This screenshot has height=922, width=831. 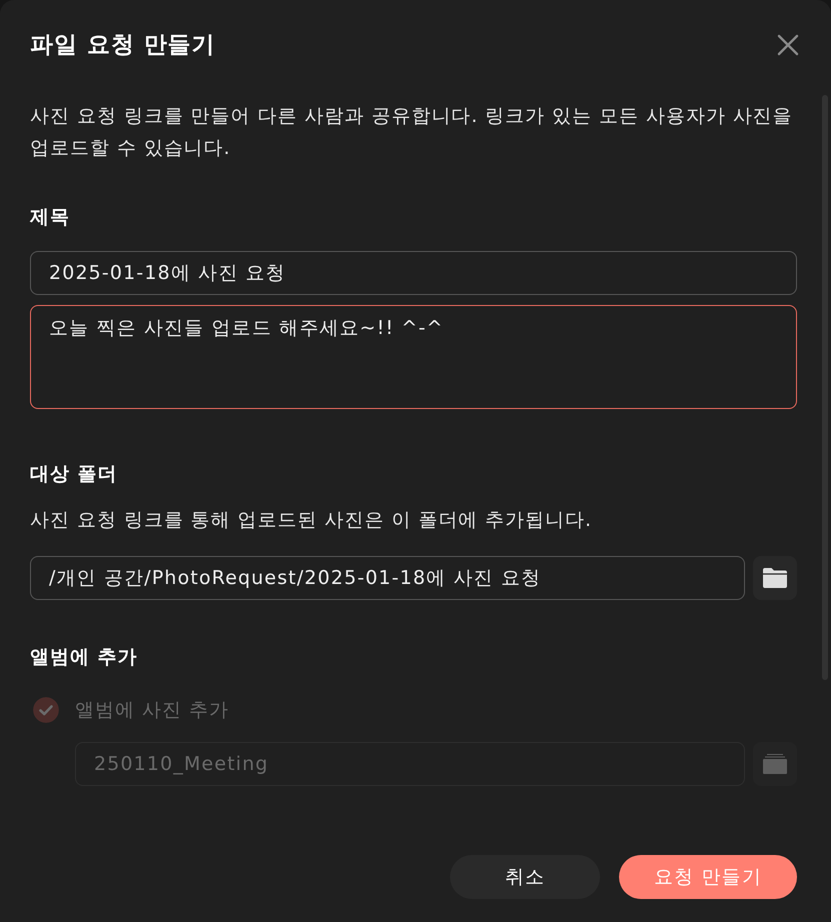 I want to click on section-heading: 제목, so click(x=50, y=217).